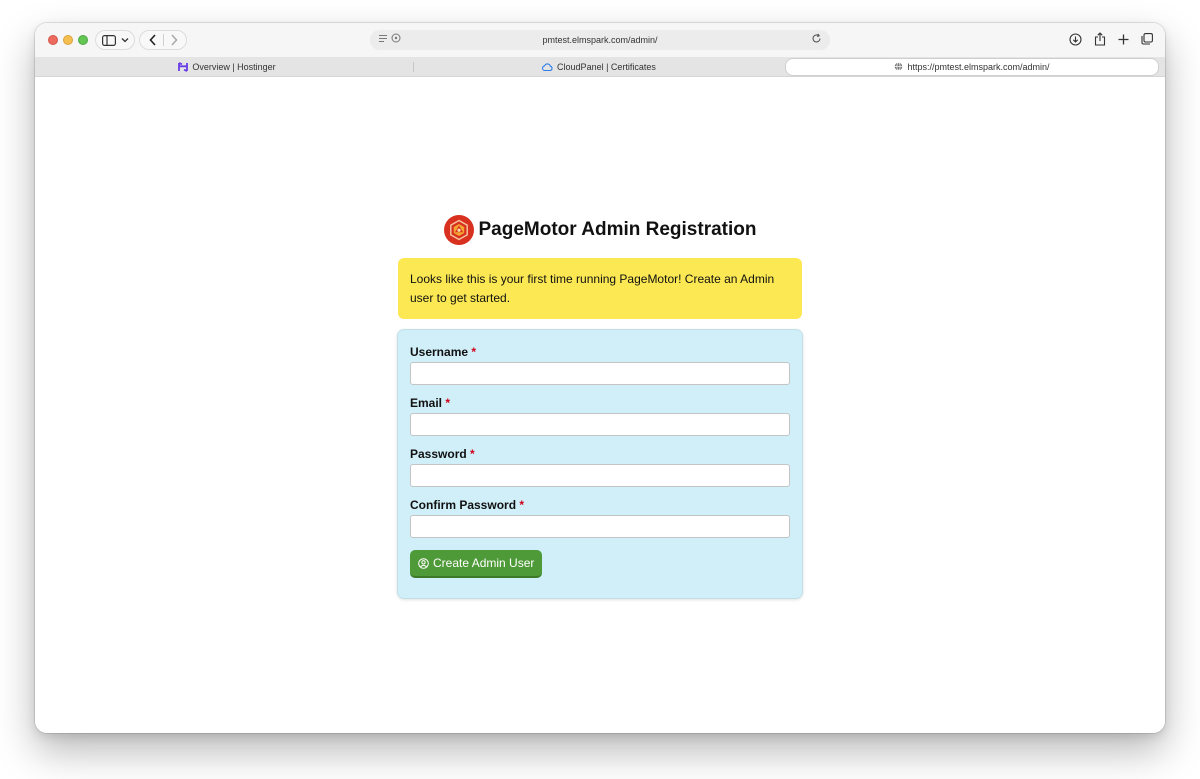  I want to click on forward-icon, so click(174, 40).